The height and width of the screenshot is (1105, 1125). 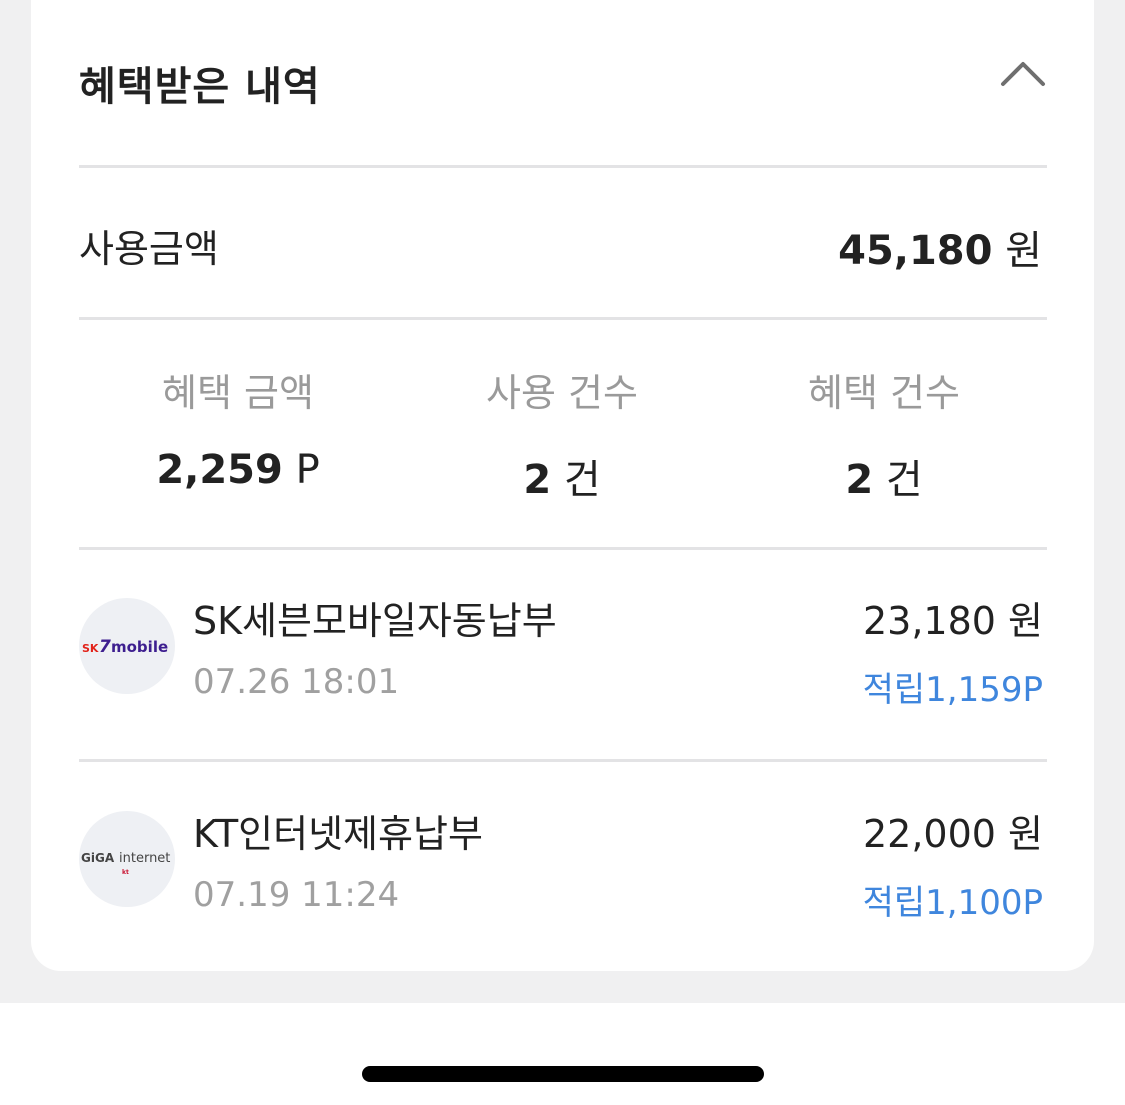 I want to click on stat-number: 2,259, so click(x=219, y=470).